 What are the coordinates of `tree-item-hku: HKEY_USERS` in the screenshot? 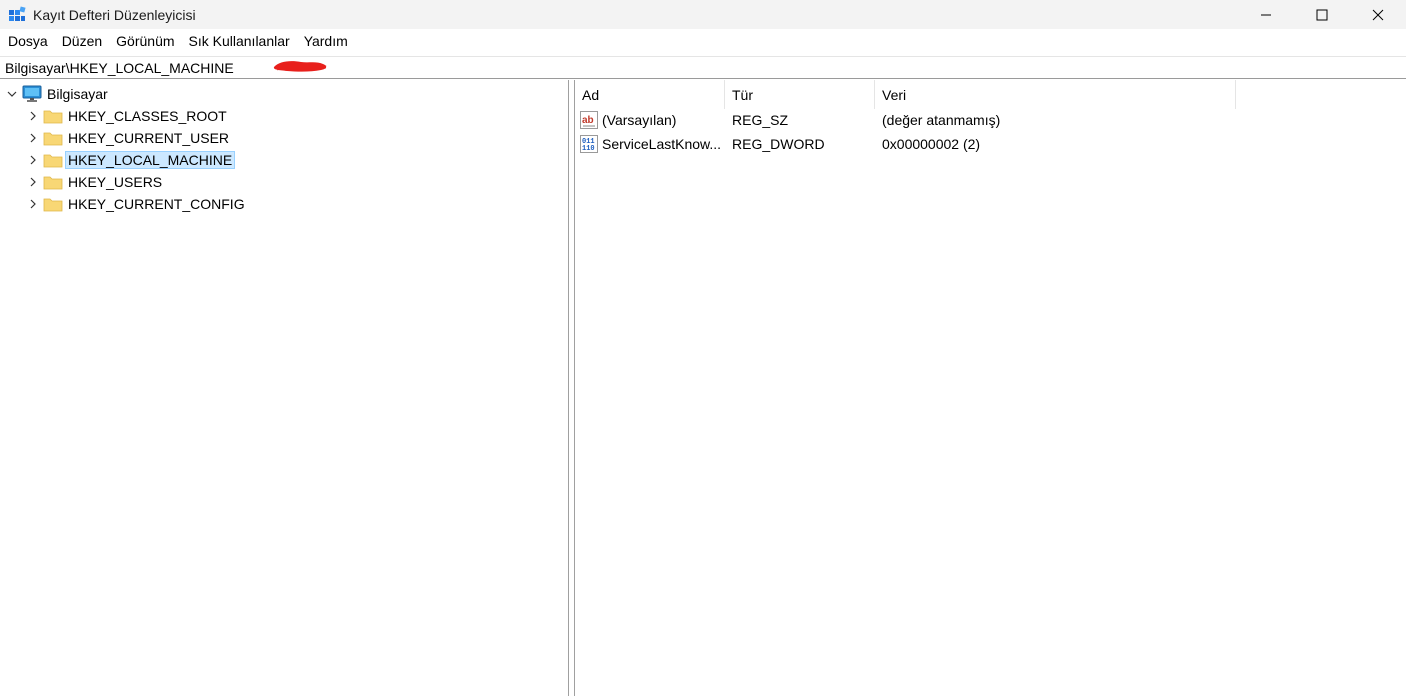 It's located at (95, 182).